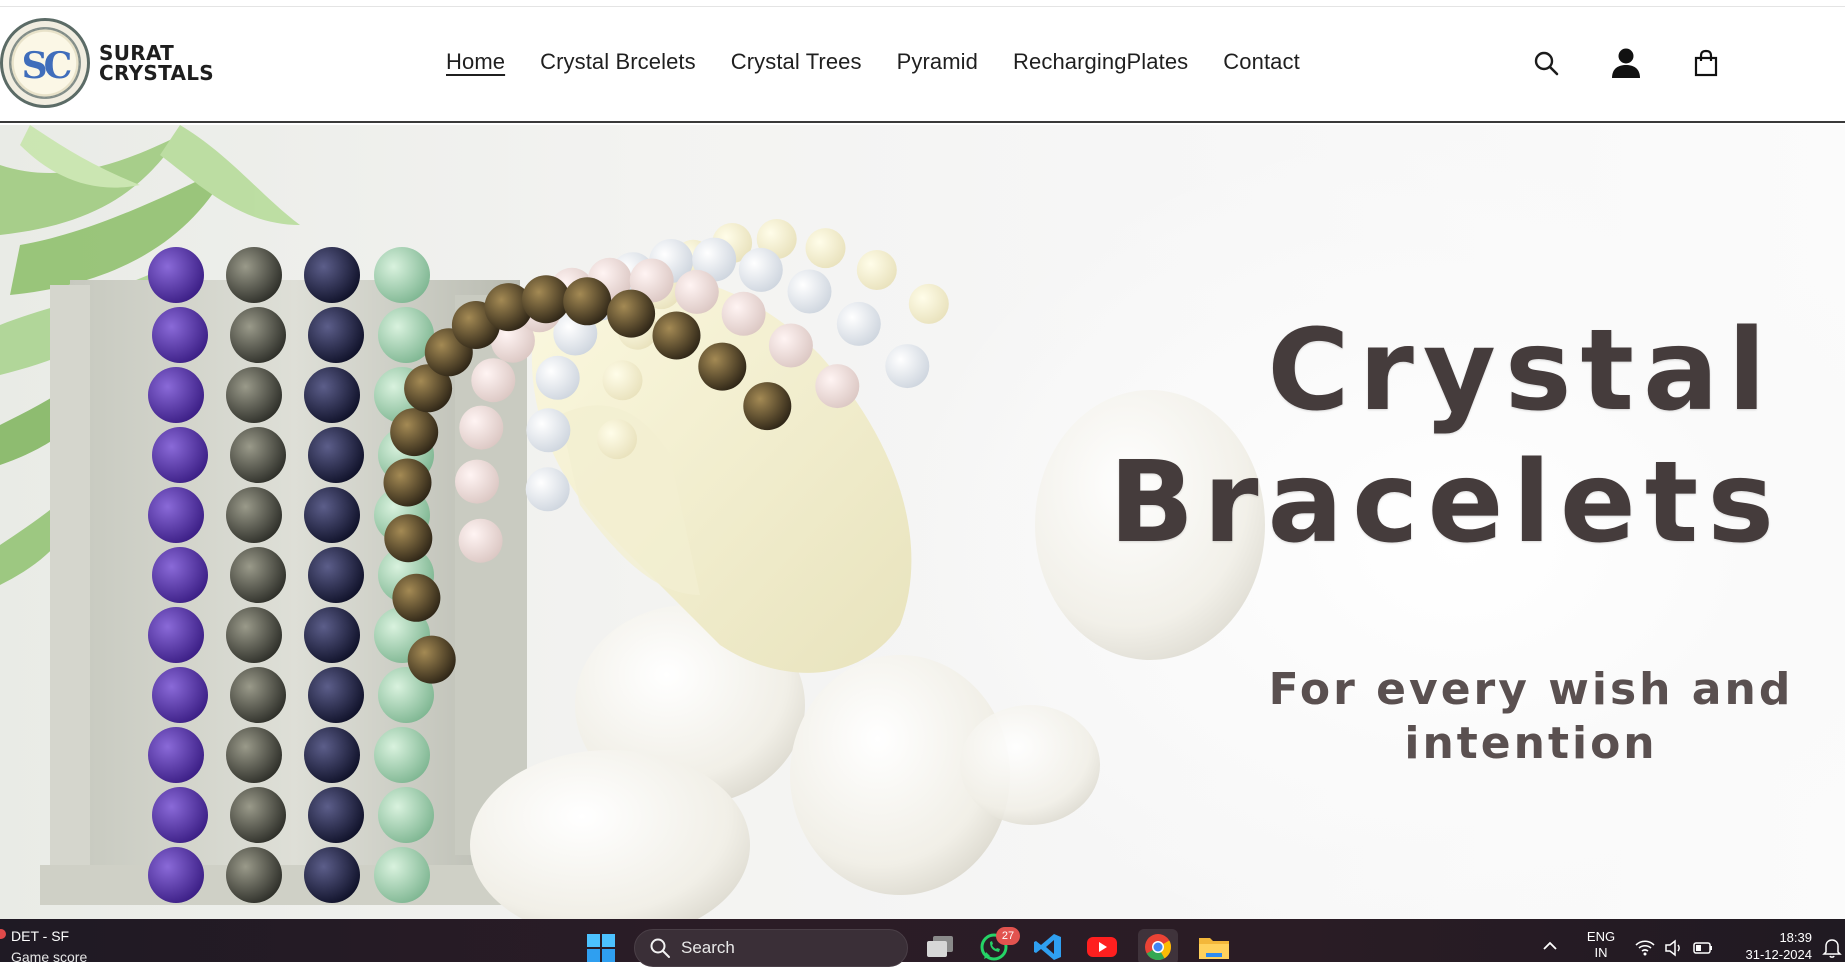  What do you see at coordinates (618, 62) in the screenshot?
I see `nav-crystal-bracelets: Crystal Brcelets` at bounding box center [618, 62].